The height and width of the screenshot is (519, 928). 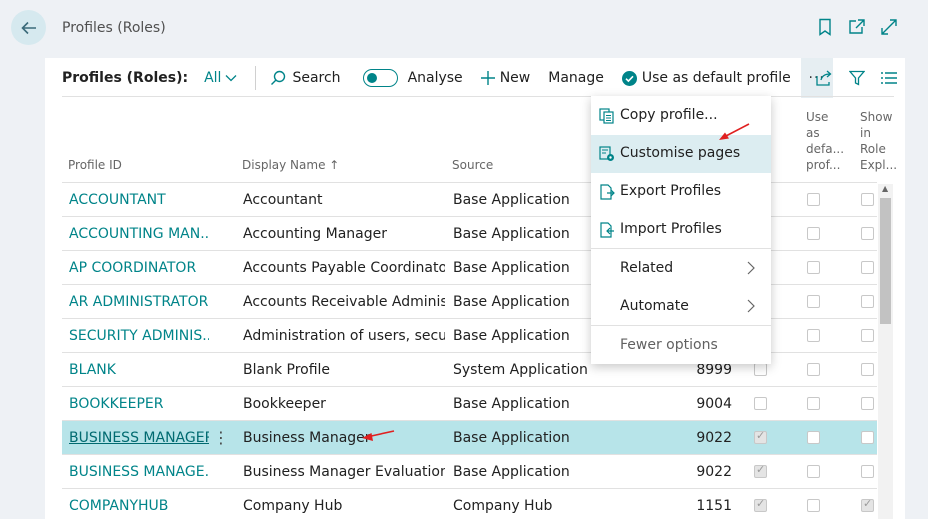 I want to click on column-header-source: Source, so click(x=472, y=165).